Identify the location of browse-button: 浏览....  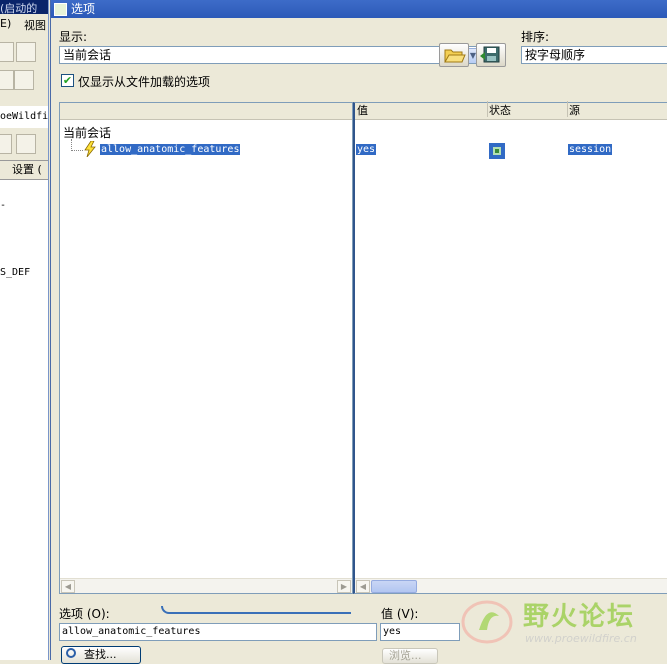
(410, 656).